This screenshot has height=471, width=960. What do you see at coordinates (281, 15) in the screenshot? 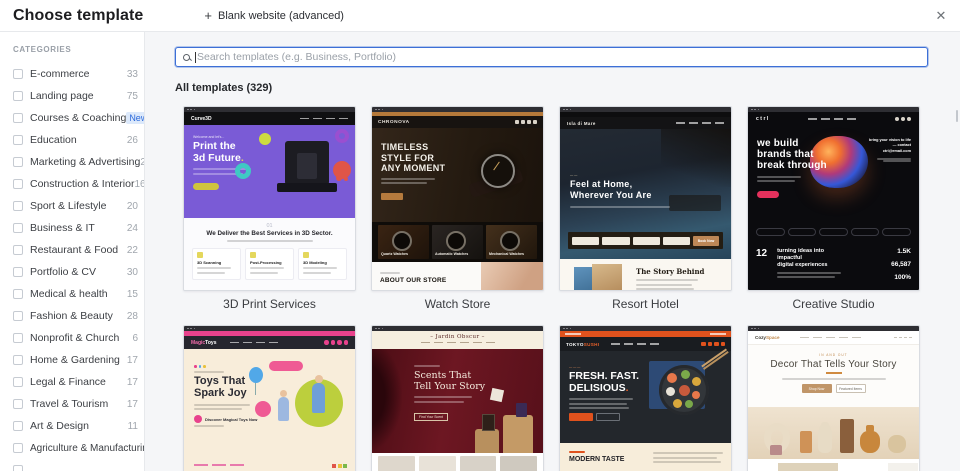
I see `blank-website-label: Blank website (advanced)` at bounding box center [281, 15].